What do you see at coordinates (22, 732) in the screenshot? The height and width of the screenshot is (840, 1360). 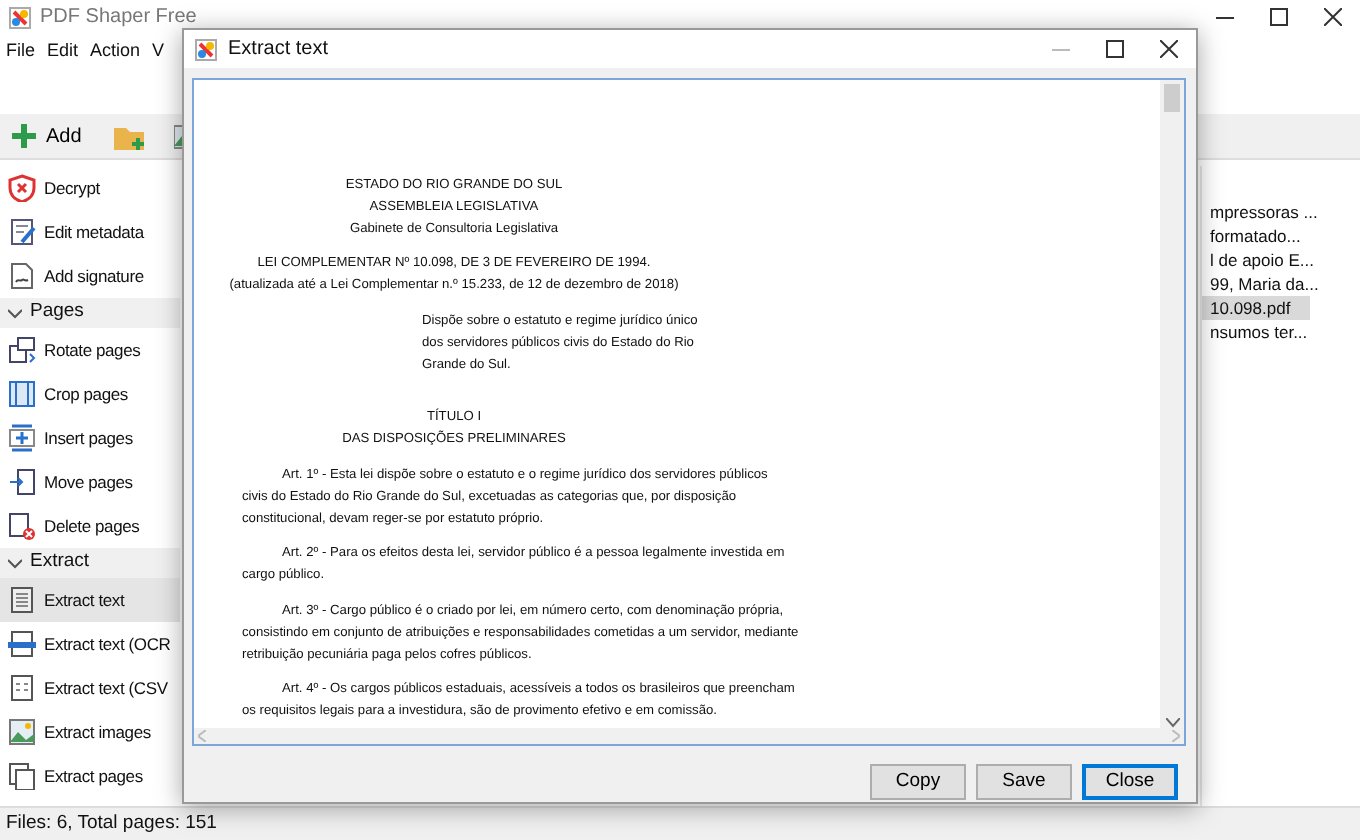 I see `image-icon` at bounding box center [22, 732].